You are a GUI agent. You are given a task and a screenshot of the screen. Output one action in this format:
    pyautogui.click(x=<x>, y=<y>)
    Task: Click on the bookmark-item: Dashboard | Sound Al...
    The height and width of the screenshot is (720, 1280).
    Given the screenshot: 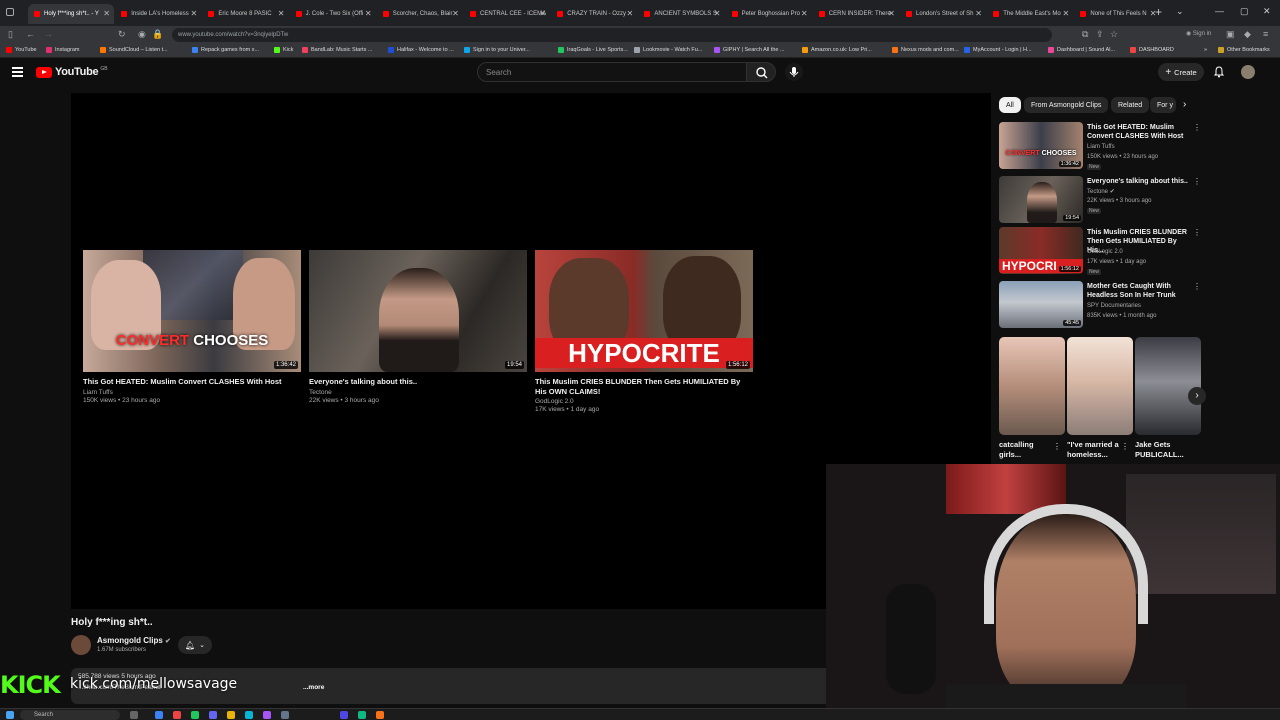 What is the action you would take?
    pyautogui.click(x=1081, y=50)
    